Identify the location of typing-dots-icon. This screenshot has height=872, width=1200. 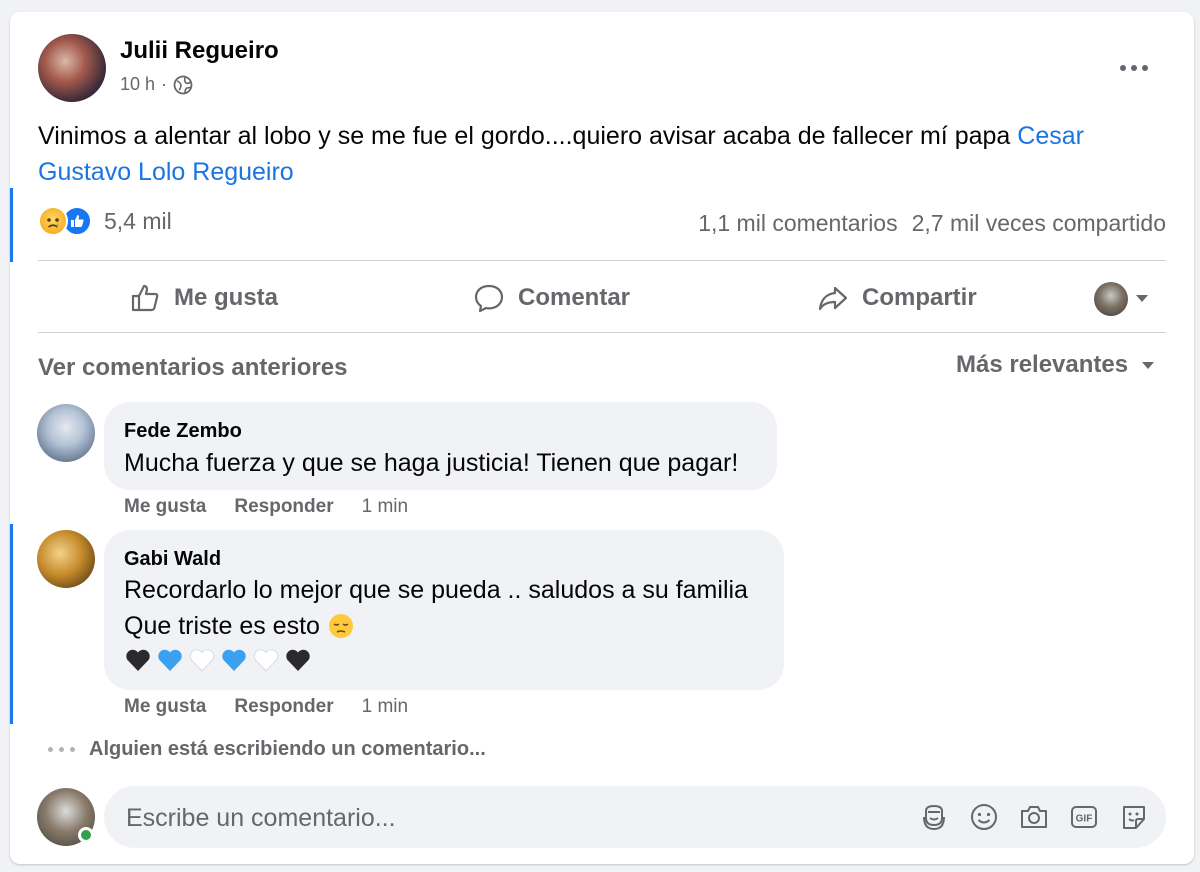
(61, 749).